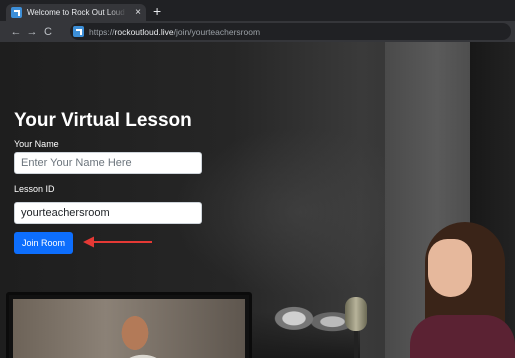  What do you see at coordinates (117, 242) in the screenshot?
I see `annotation-arrow-icon` at bounding box center [117, 242].